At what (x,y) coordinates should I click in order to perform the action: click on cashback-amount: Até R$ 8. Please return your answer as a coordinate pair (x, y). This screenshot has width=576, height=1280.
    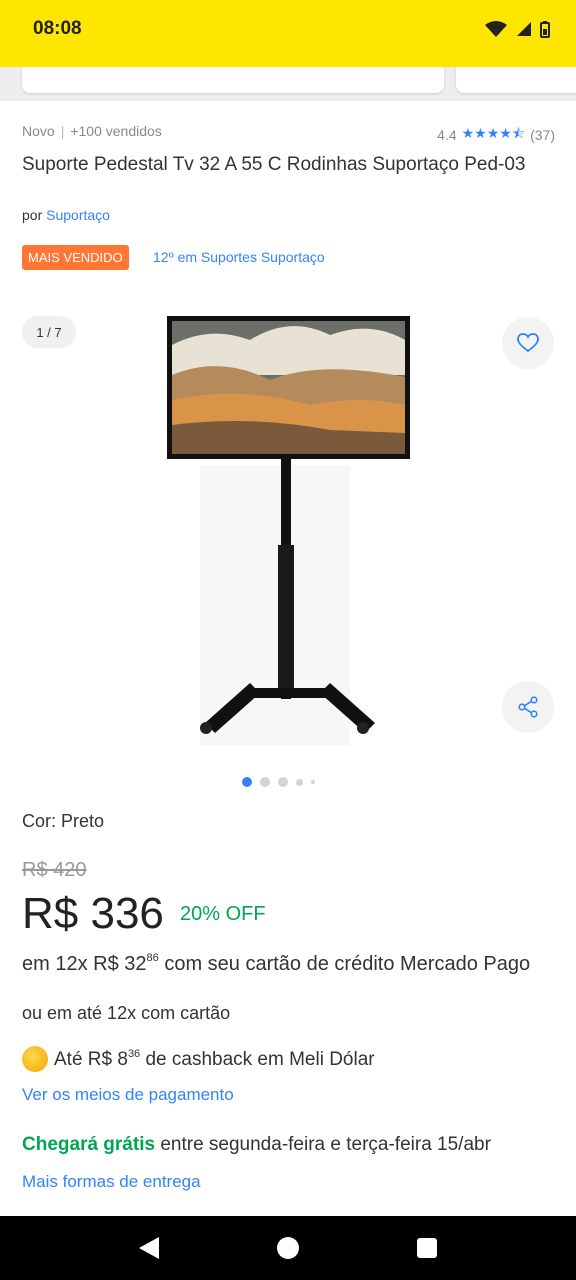
    Looking at the image, I should click on (91, 1059).